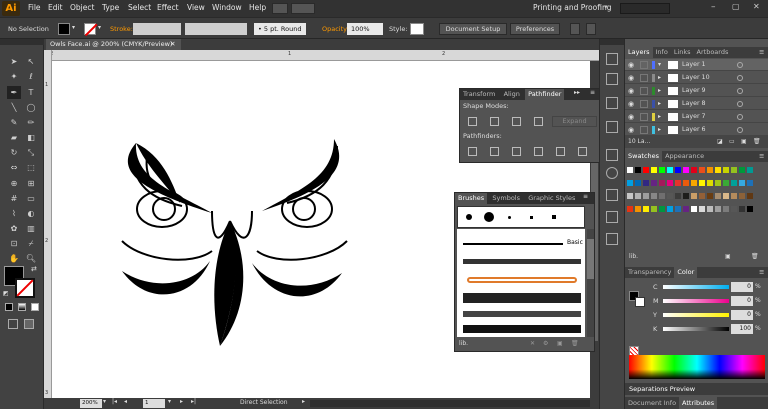  Describe the element at coordinates (606, 7) in the screenshot. I see `workspace-dropdown-icon: ▾` at that location.